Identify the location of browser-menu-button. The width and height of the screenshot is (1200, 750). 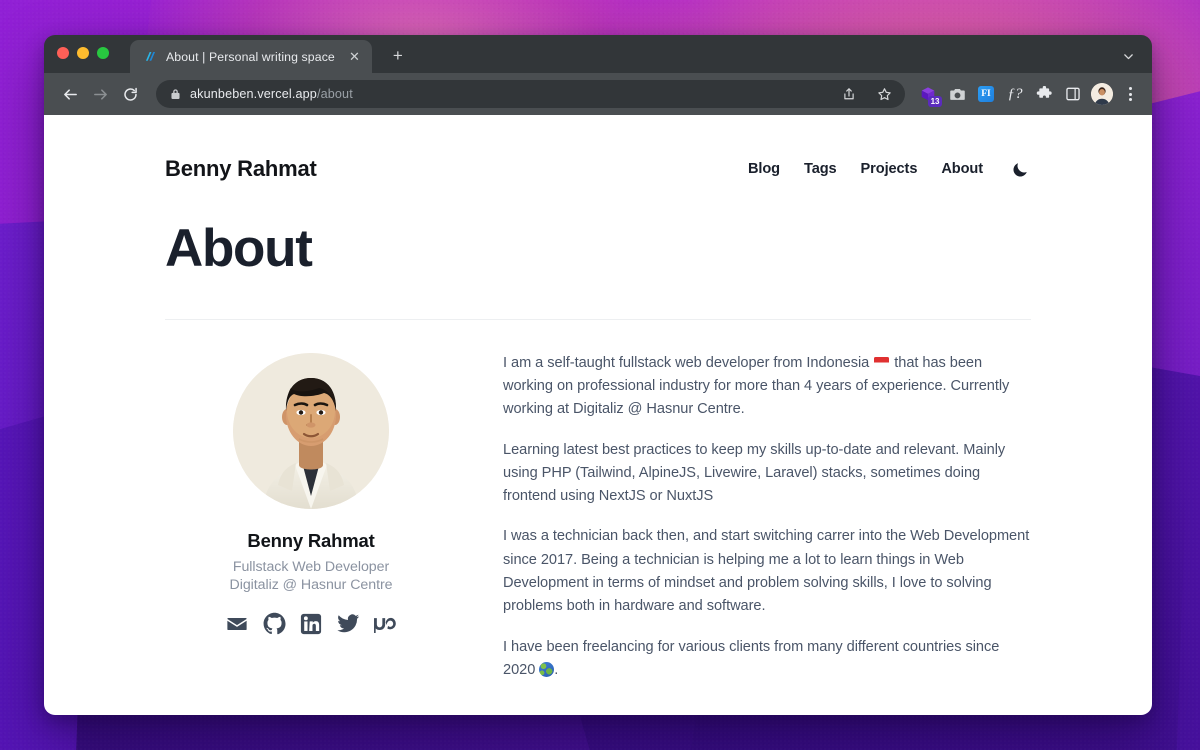
(1130, 94).